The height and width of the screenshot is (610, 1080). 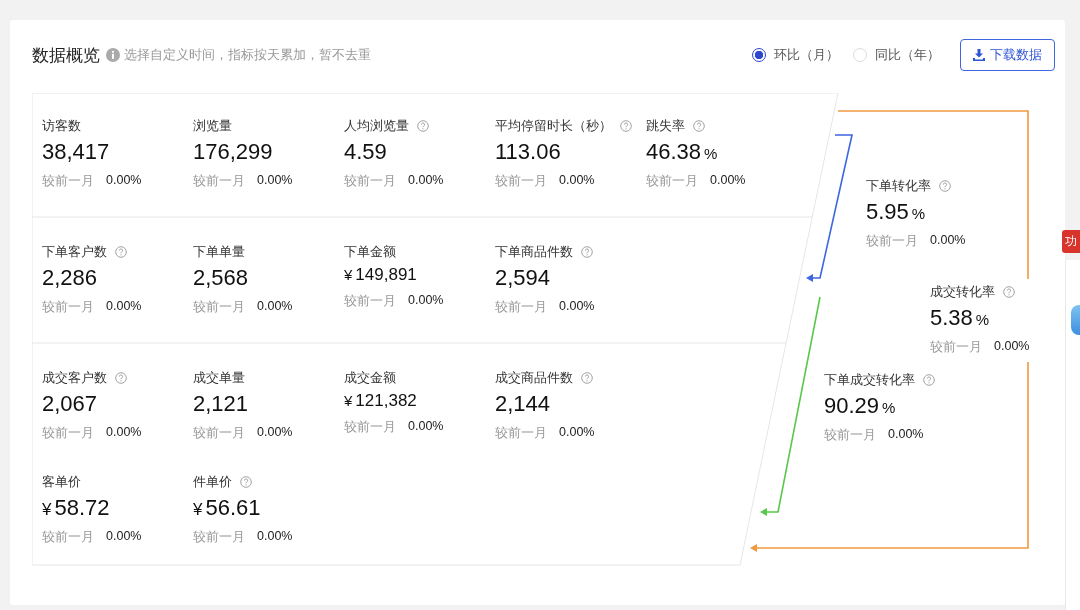 What do you see at coordinates (219, 378) in the screenshot?
I see `metric-label: 成交单量` at bounding box center [219, 378].